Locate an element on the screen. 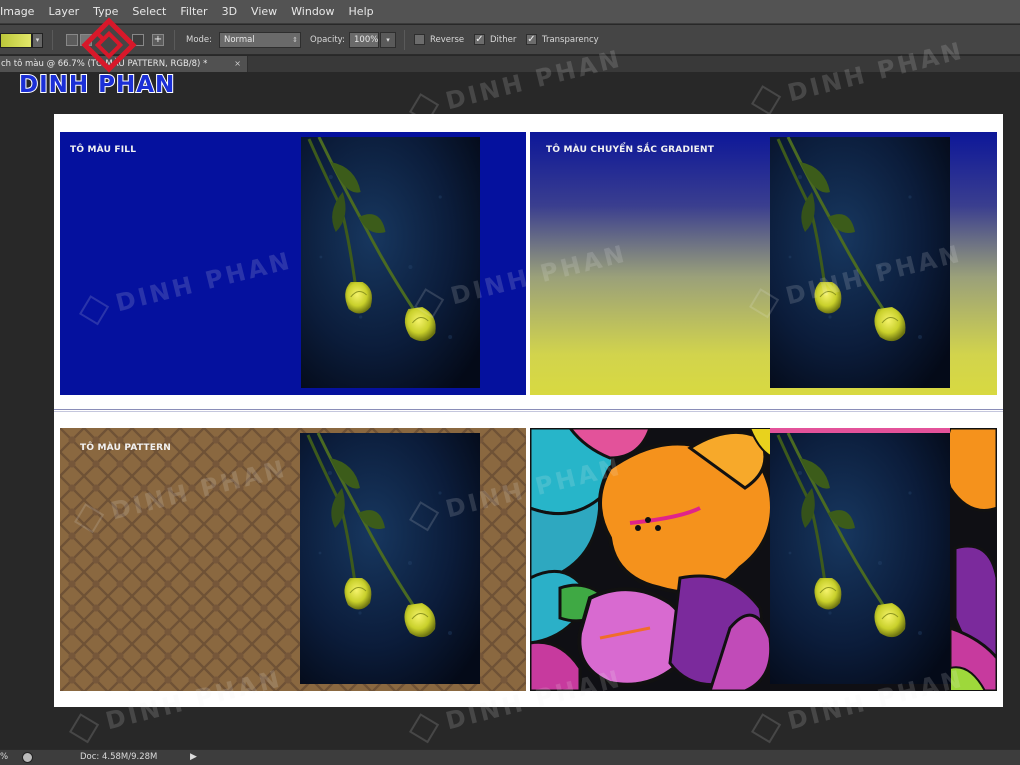 Image resolution: width=1020 pixels, height=765 pixels. transparency-label: Transparency is located at coordinates (570, 40).